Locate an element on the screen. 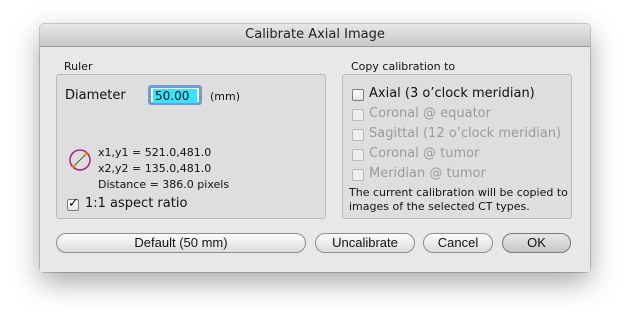 The image size is (630, 326). ok-button: OK is located at coordinates (536, 243).